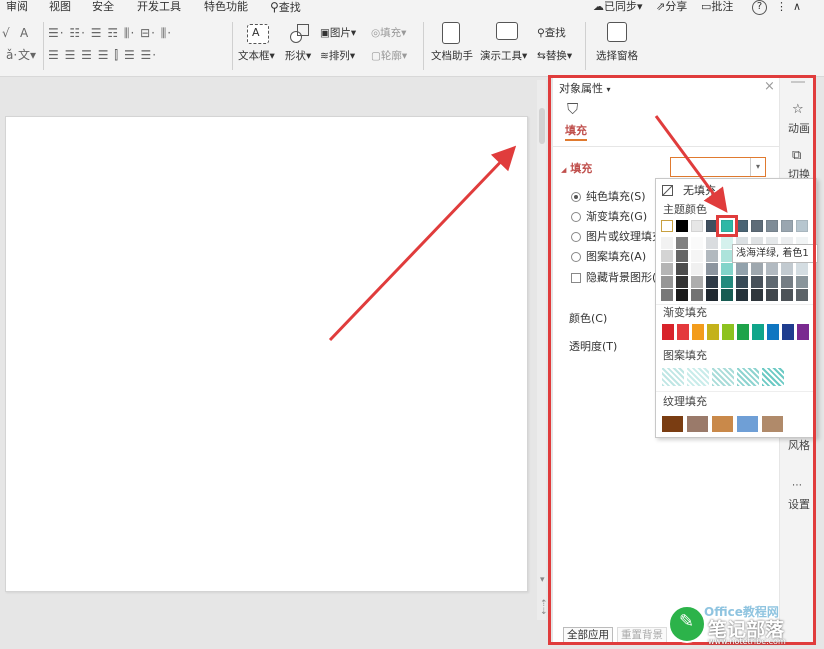 The height and width of the screenshot is (649, 824). I want to click on arrow-to-panel, so click(422, 243).